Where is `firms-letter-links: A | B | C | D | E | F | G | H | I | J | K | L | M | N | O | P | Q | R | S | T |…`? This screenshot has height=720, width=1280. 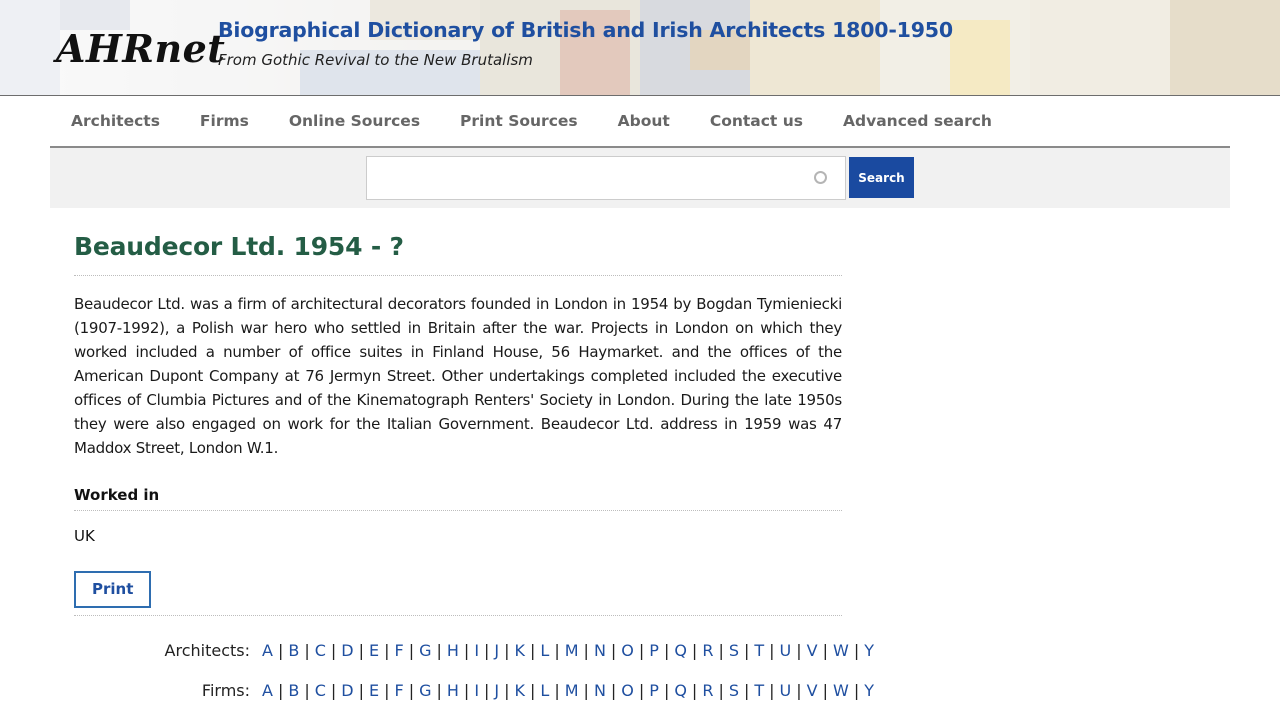
firms-letter-links: A | B | C | D | E | F | G | H | I | J | K | L | M | N | O | P | Q | R | S | T |… is located at coordinates (568, 690).